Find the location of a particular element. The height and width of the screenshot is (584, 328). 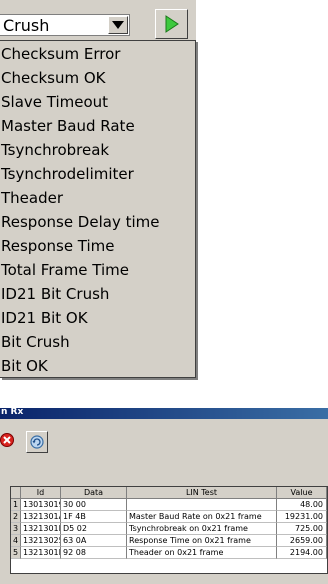

cell-data: 63 0A is located at coordinates (94, 541).